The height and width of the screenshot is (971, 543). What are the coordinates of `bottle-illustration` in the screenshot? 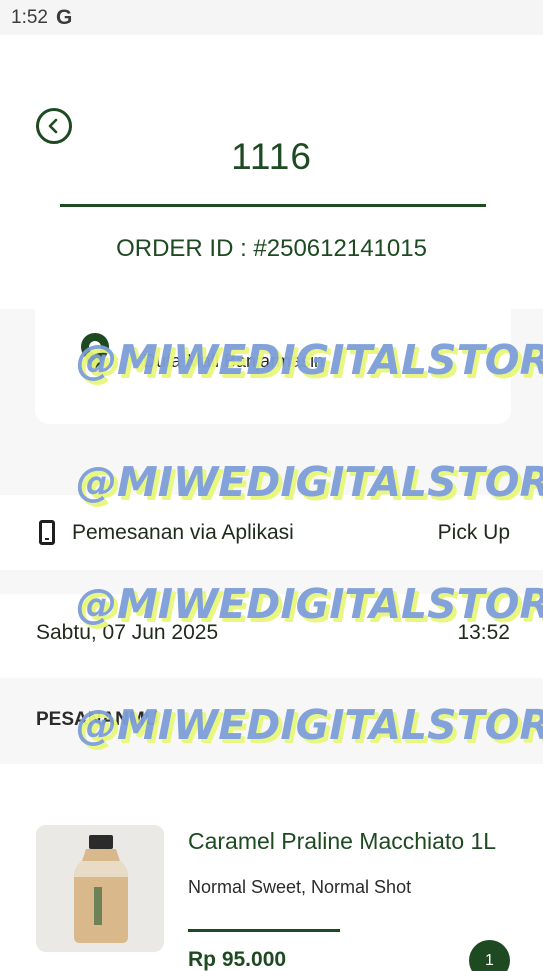 It's located at (100, 888).